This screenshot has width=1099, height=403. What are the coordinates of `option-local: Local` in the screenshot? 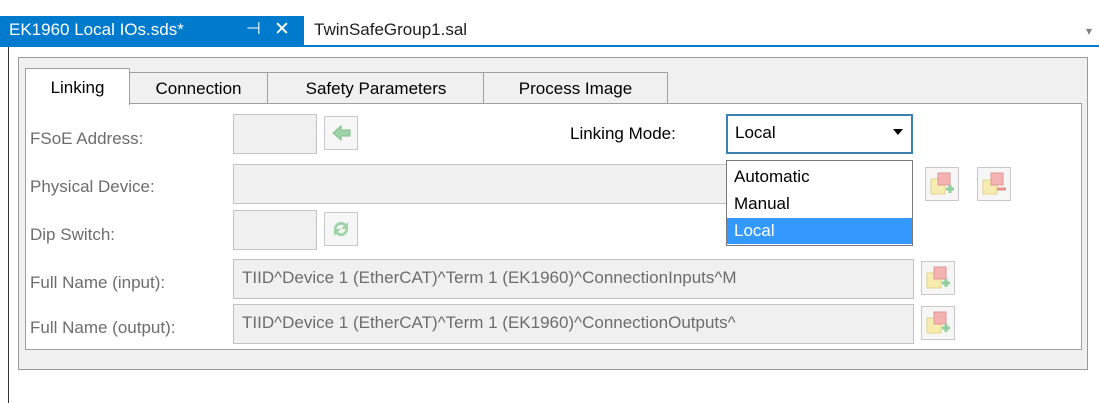 It's located at (819, 231).